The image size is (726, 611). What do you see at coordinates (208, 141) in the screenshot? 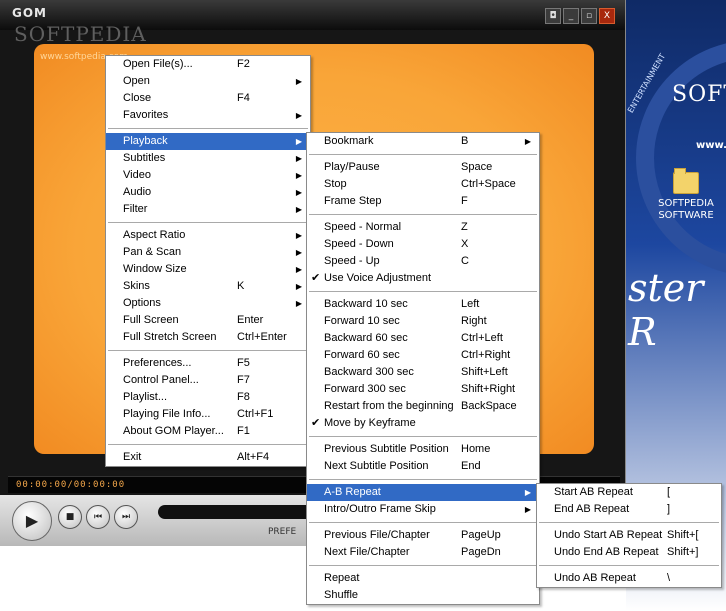
I see `menu-item-playback: Playback ▶` at bounding box center [208, 141].